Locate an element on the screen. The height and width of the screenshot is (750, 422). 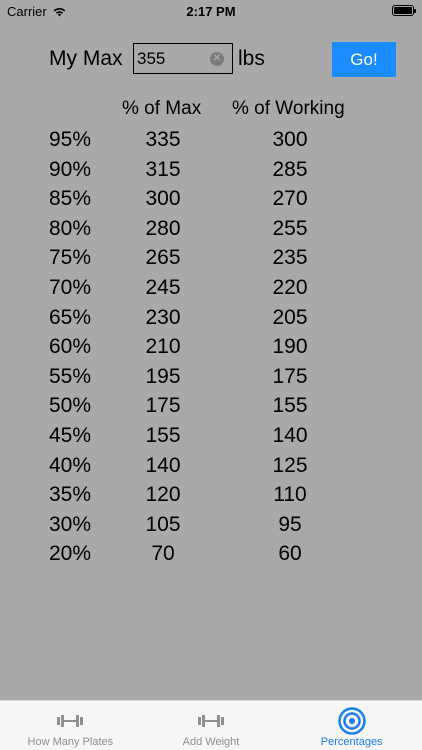
table-row: 95% 335 300 is located at coordinates (211, 143).